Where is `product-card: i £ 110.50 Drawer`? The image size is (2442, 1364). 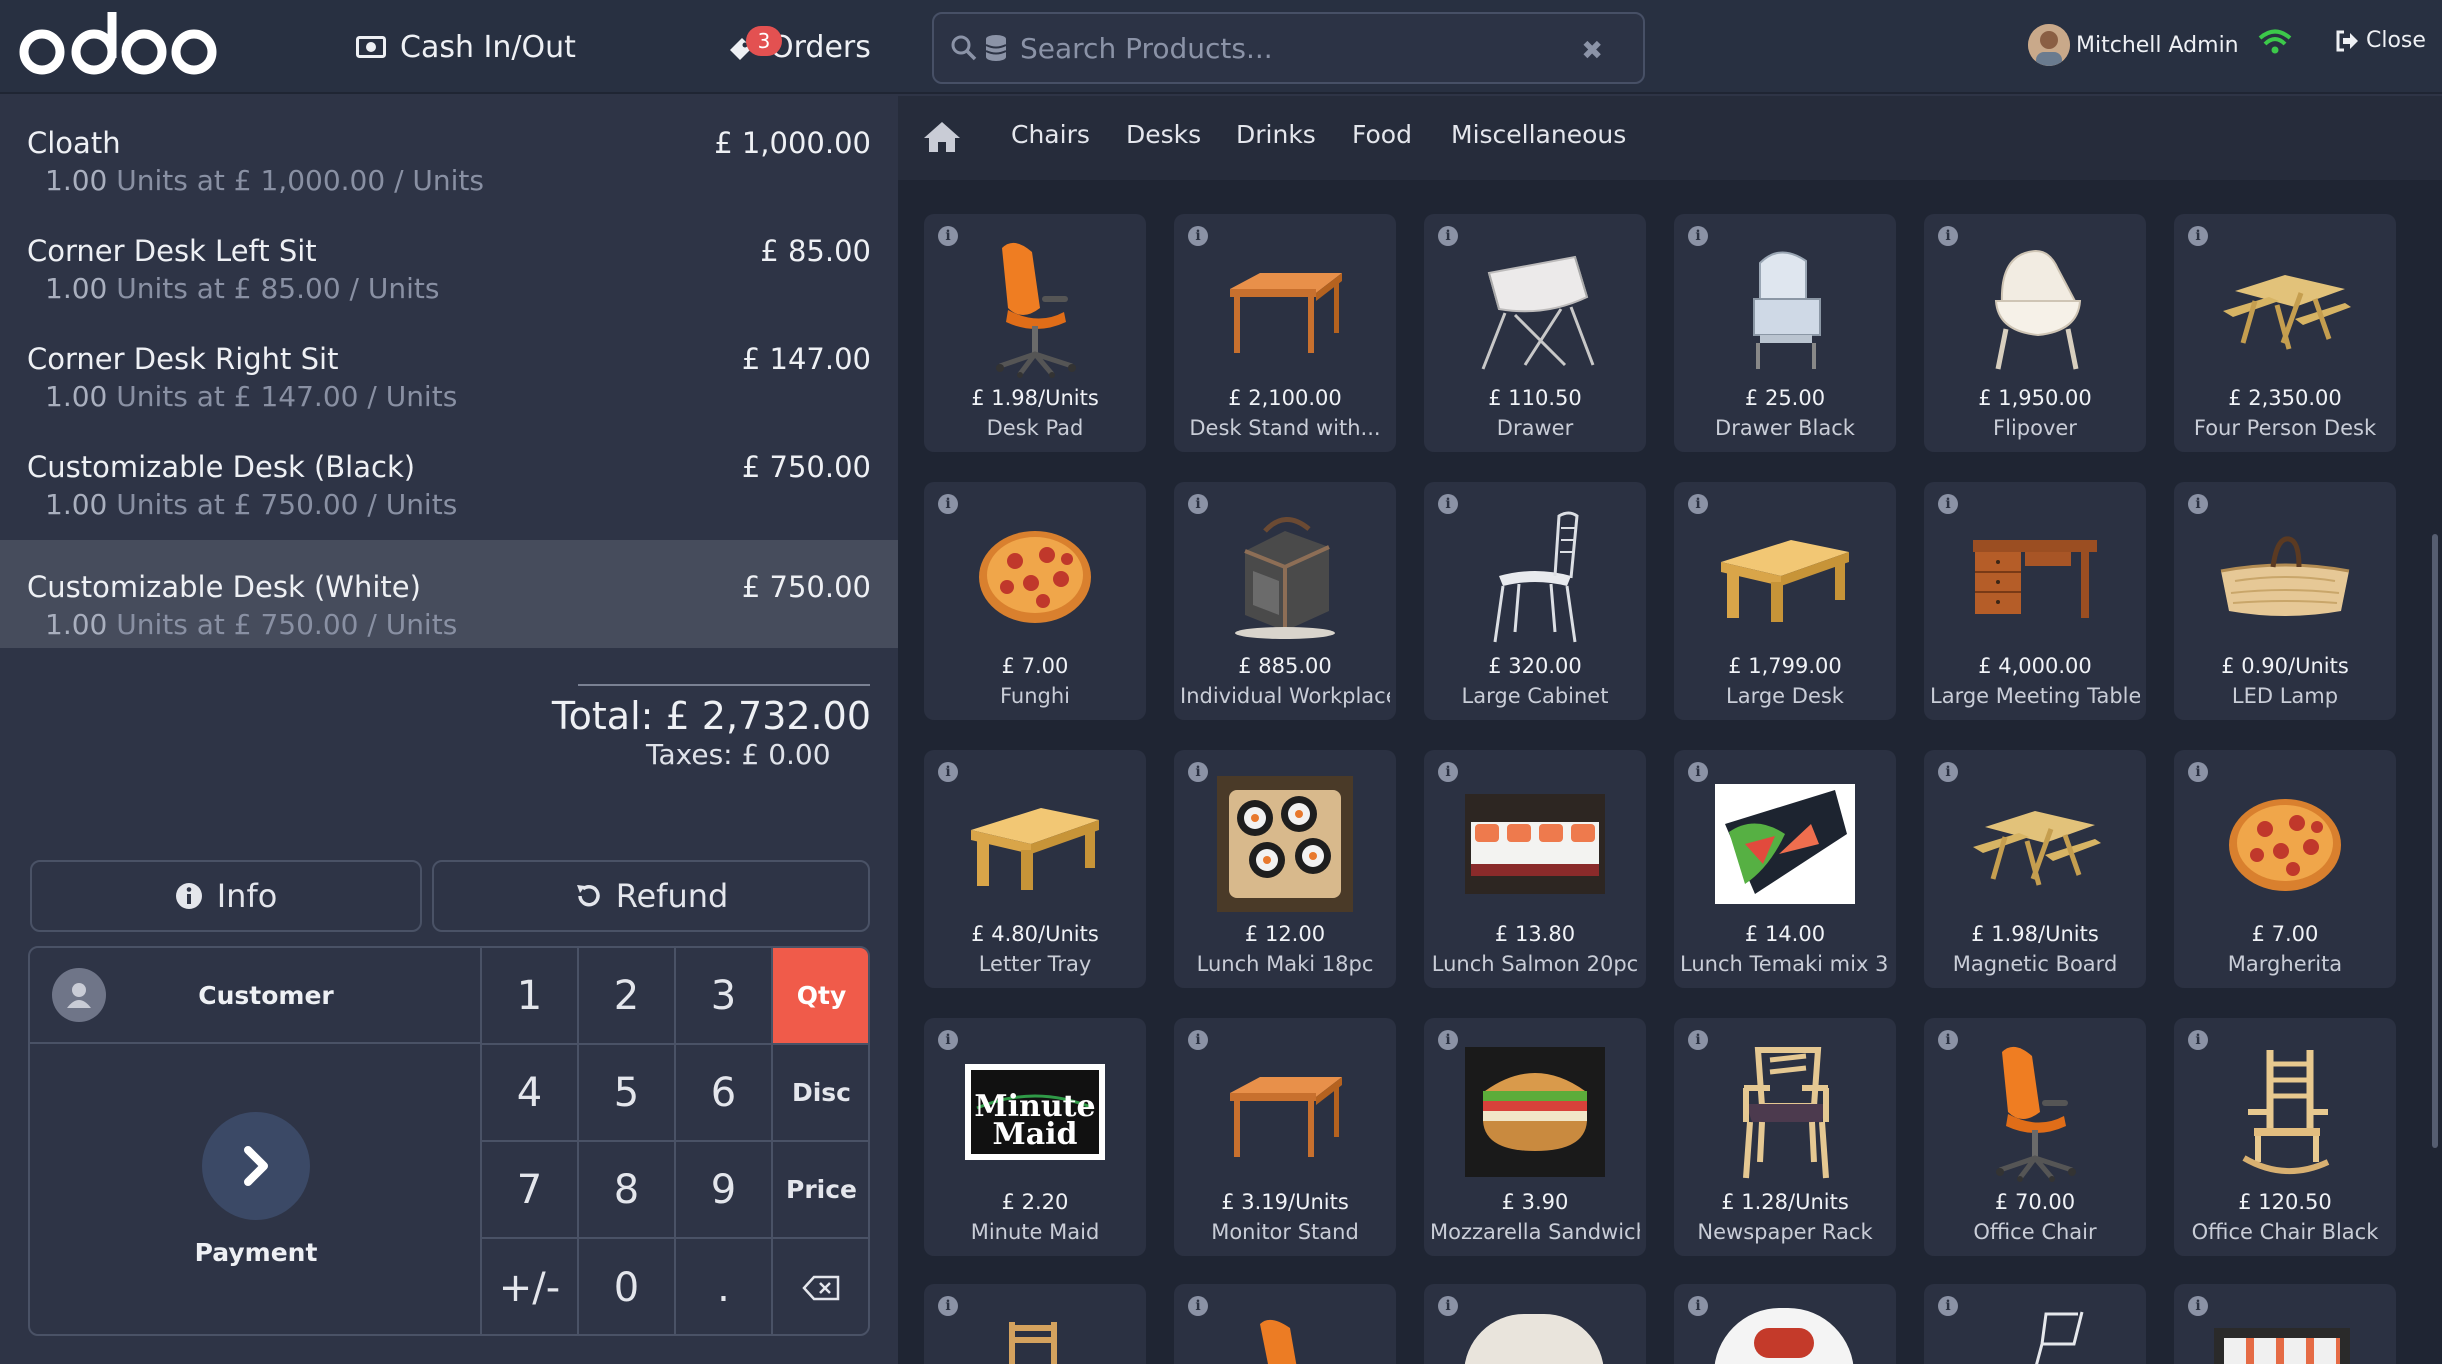 product-card: i £ 110.50 Drawer is located at coordinates (1535, 333).